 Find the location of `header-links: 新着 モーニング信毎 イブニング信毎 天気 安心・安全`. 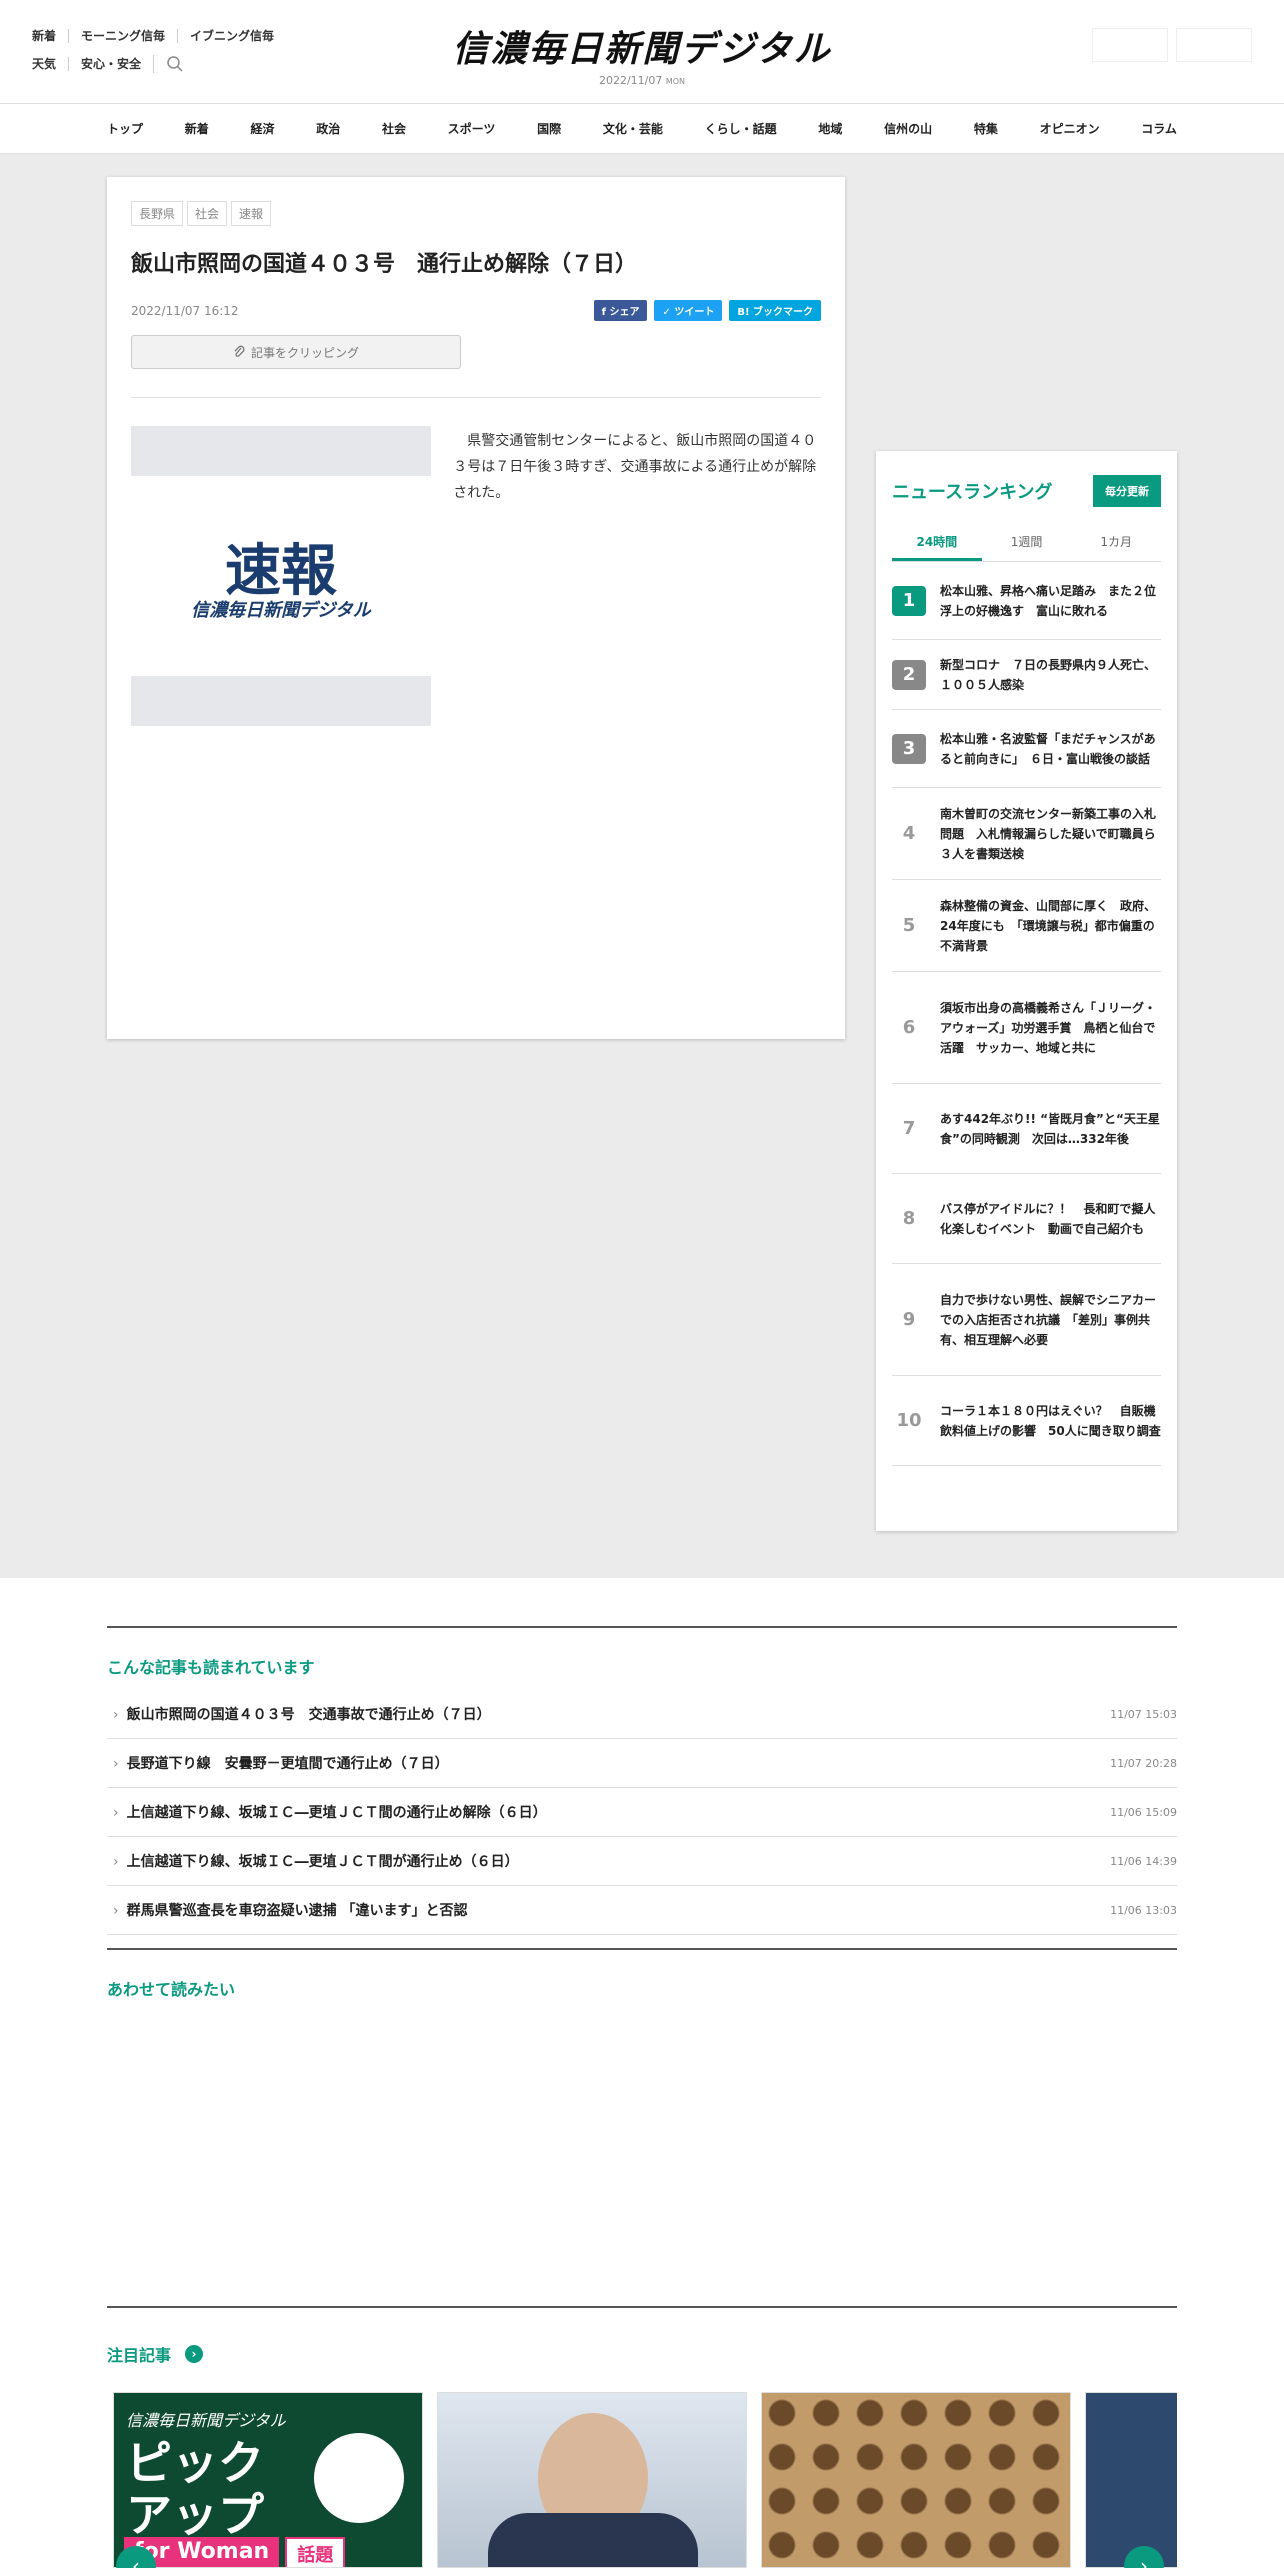

header-links: 新着 モーニング信毎 イブニング信毎 天気 安心・安全 is located at coordinates (159, 50).